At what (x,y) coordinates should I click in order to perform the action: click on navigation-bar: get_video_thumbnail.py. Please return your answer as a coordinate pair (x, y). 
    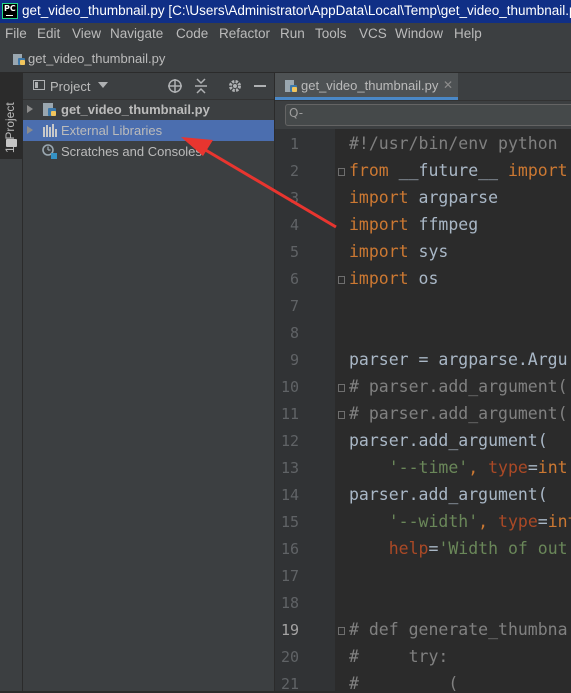
    Looking at the image, I should click on (285, 59).